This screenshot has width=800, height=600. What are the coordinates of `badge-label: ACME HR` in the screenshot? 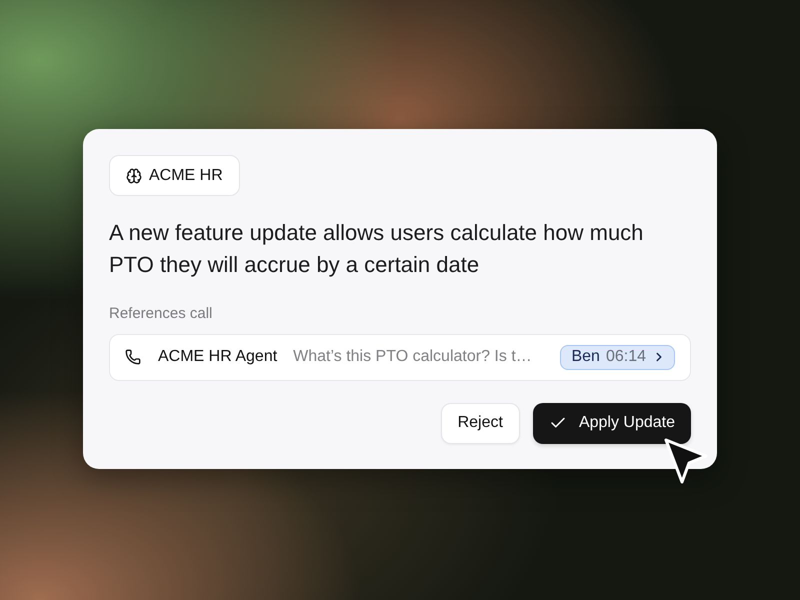 It's located at (186, 176).